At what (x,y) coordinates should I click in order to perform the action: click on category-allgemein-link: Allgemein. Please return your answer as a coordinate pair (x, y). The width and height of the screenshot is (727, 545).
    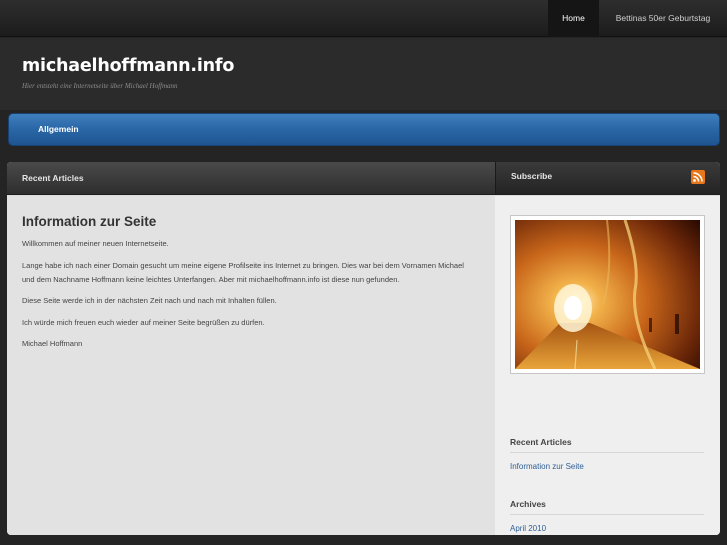
    Looking at the image, I should click on (58, 129).